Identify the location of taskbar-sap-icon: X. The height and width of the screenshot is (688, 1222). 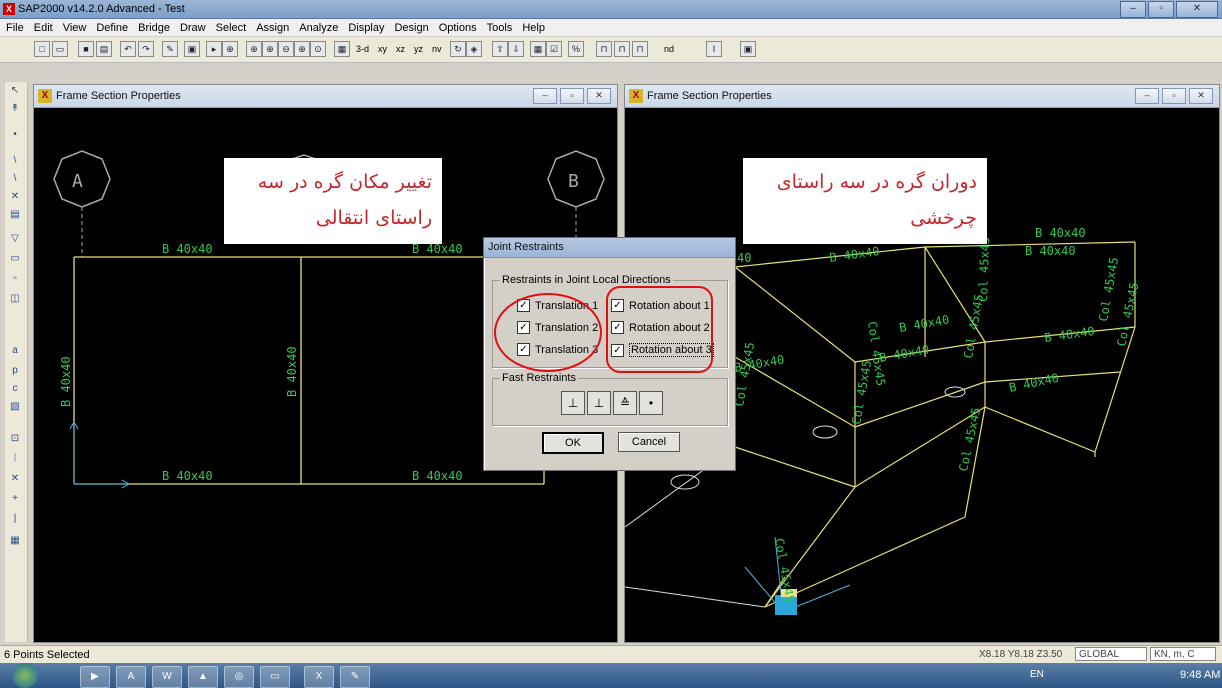
(319, 677).